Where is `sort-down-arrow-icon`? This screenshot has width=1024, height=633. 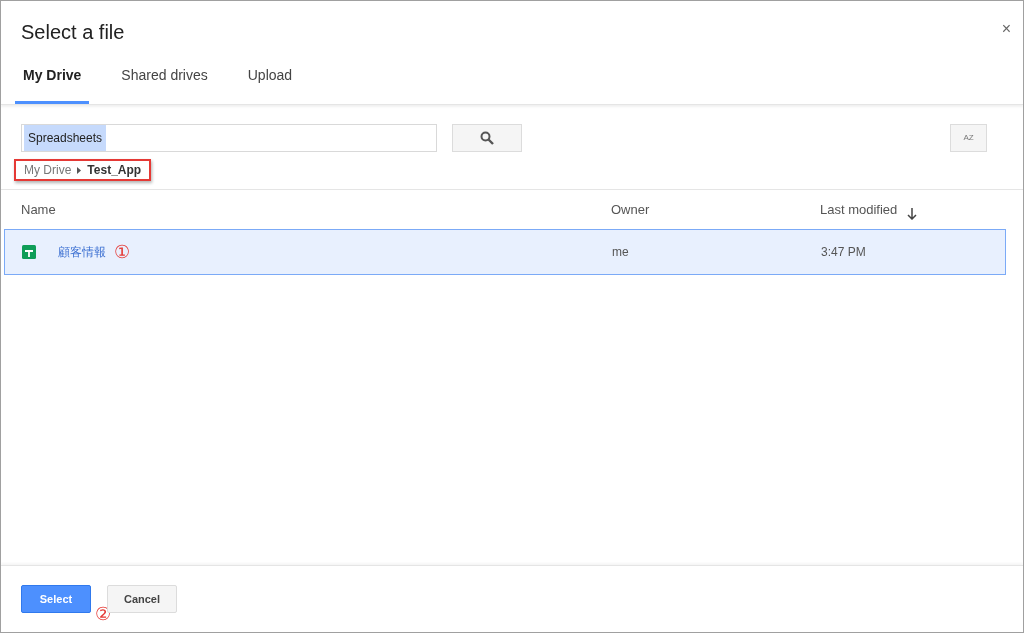 sort-down-arrow-icon is located at coordinates (912, 213).